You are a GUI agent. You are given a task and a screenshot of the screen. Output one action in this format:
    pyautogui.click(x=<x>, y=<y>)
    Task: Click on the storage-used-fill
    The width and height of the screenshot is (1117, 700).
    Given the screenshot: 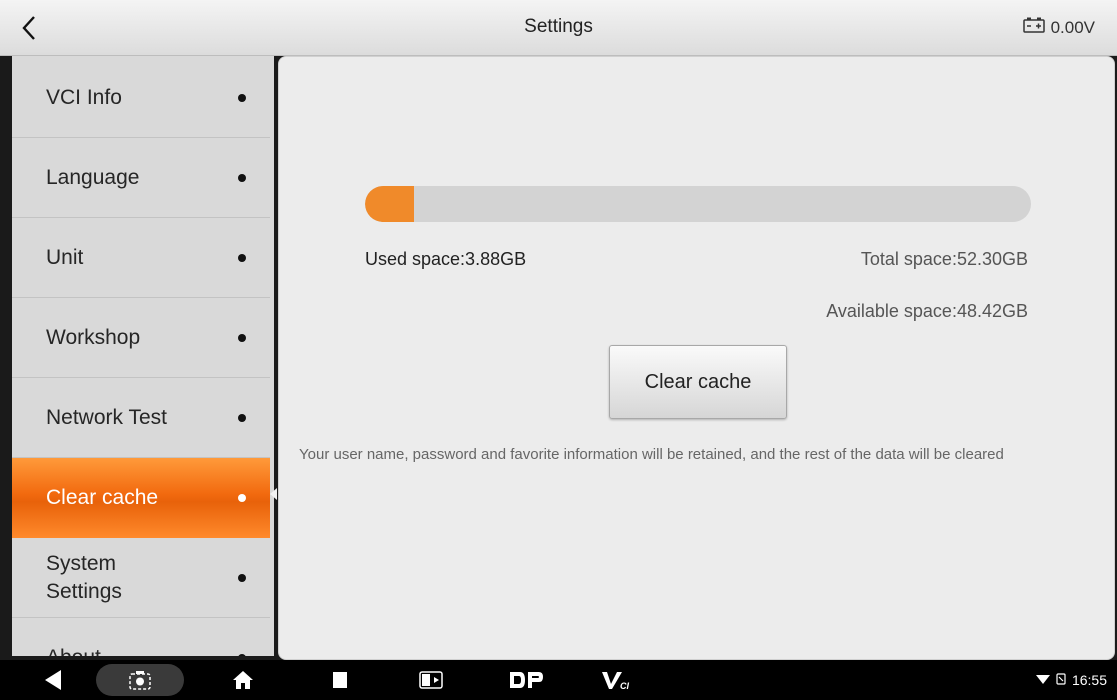 What is the action you would take?
    pyautogui.click(x=390, y=204)
    